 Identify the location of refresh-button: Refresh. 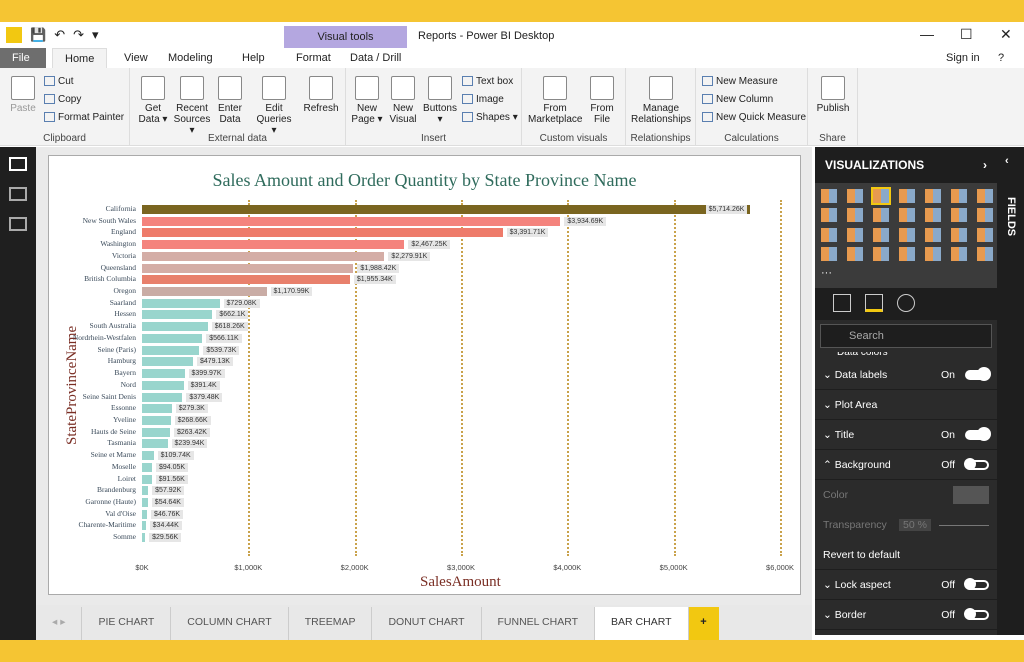
(321, 95).